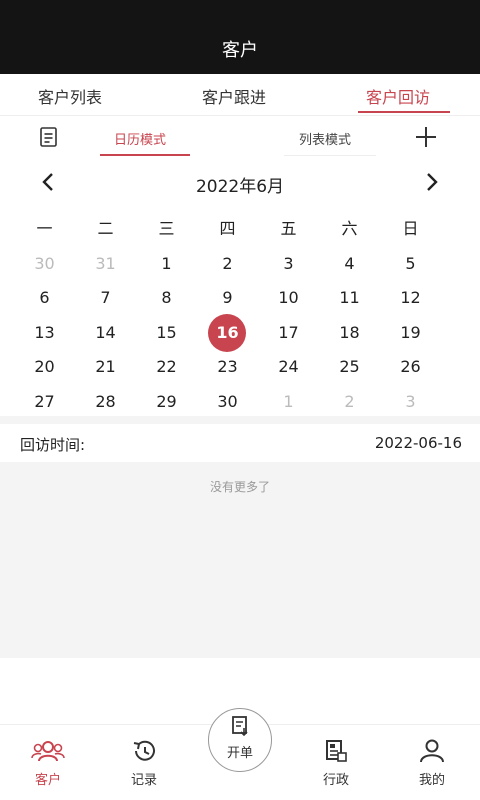 This screenshot has height=800, width=480. I want to click on list-mode-tab: 列表模式, so click(325, 138).